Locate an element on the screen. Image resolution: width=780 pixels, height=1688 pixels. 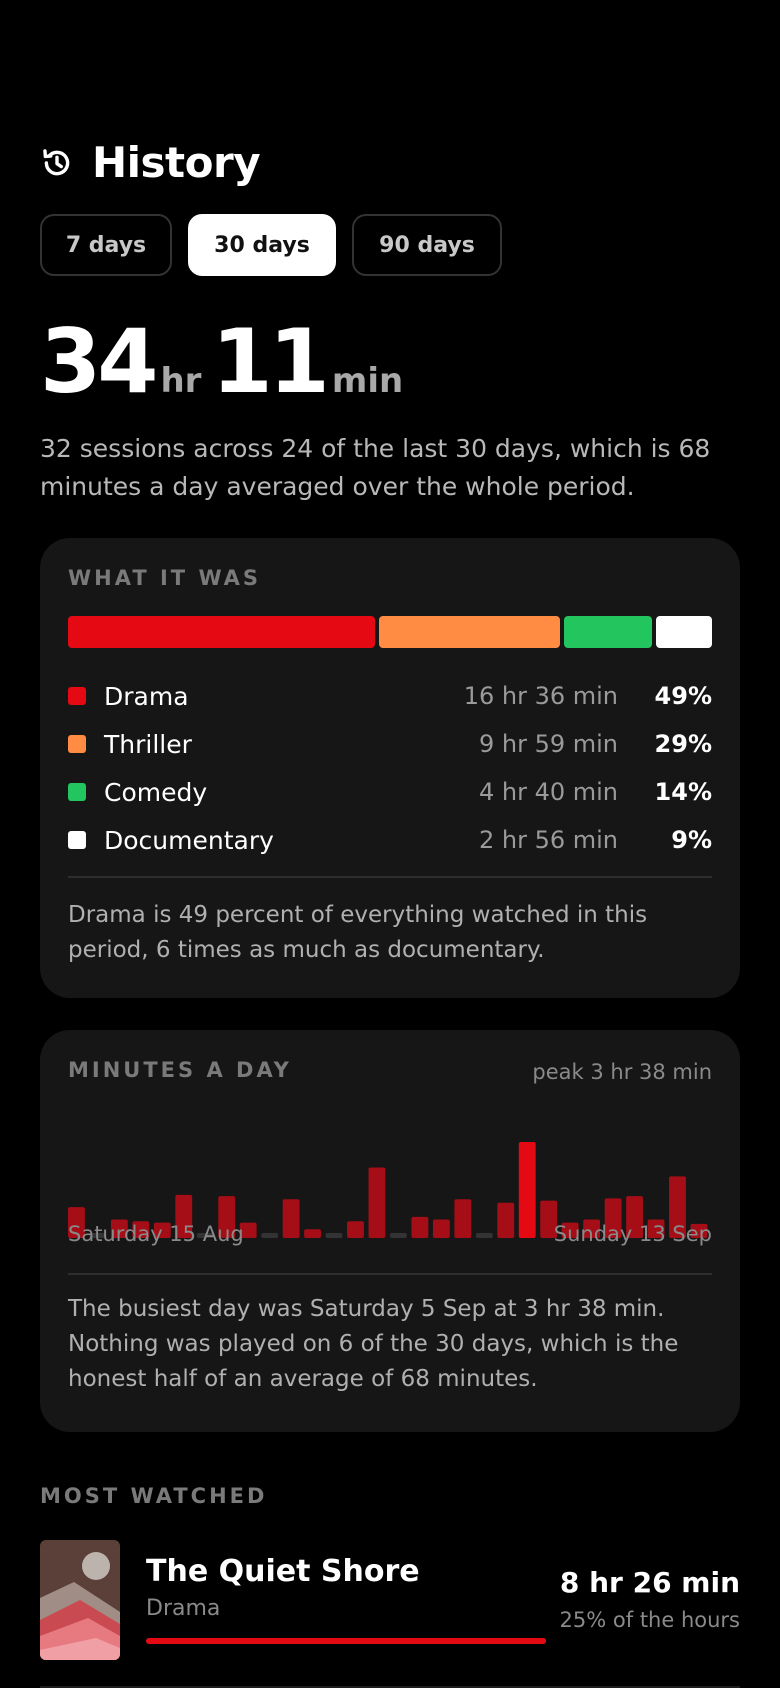
chart-start-label: Saturday 15 Aug is located at coordinates (156, 1234).